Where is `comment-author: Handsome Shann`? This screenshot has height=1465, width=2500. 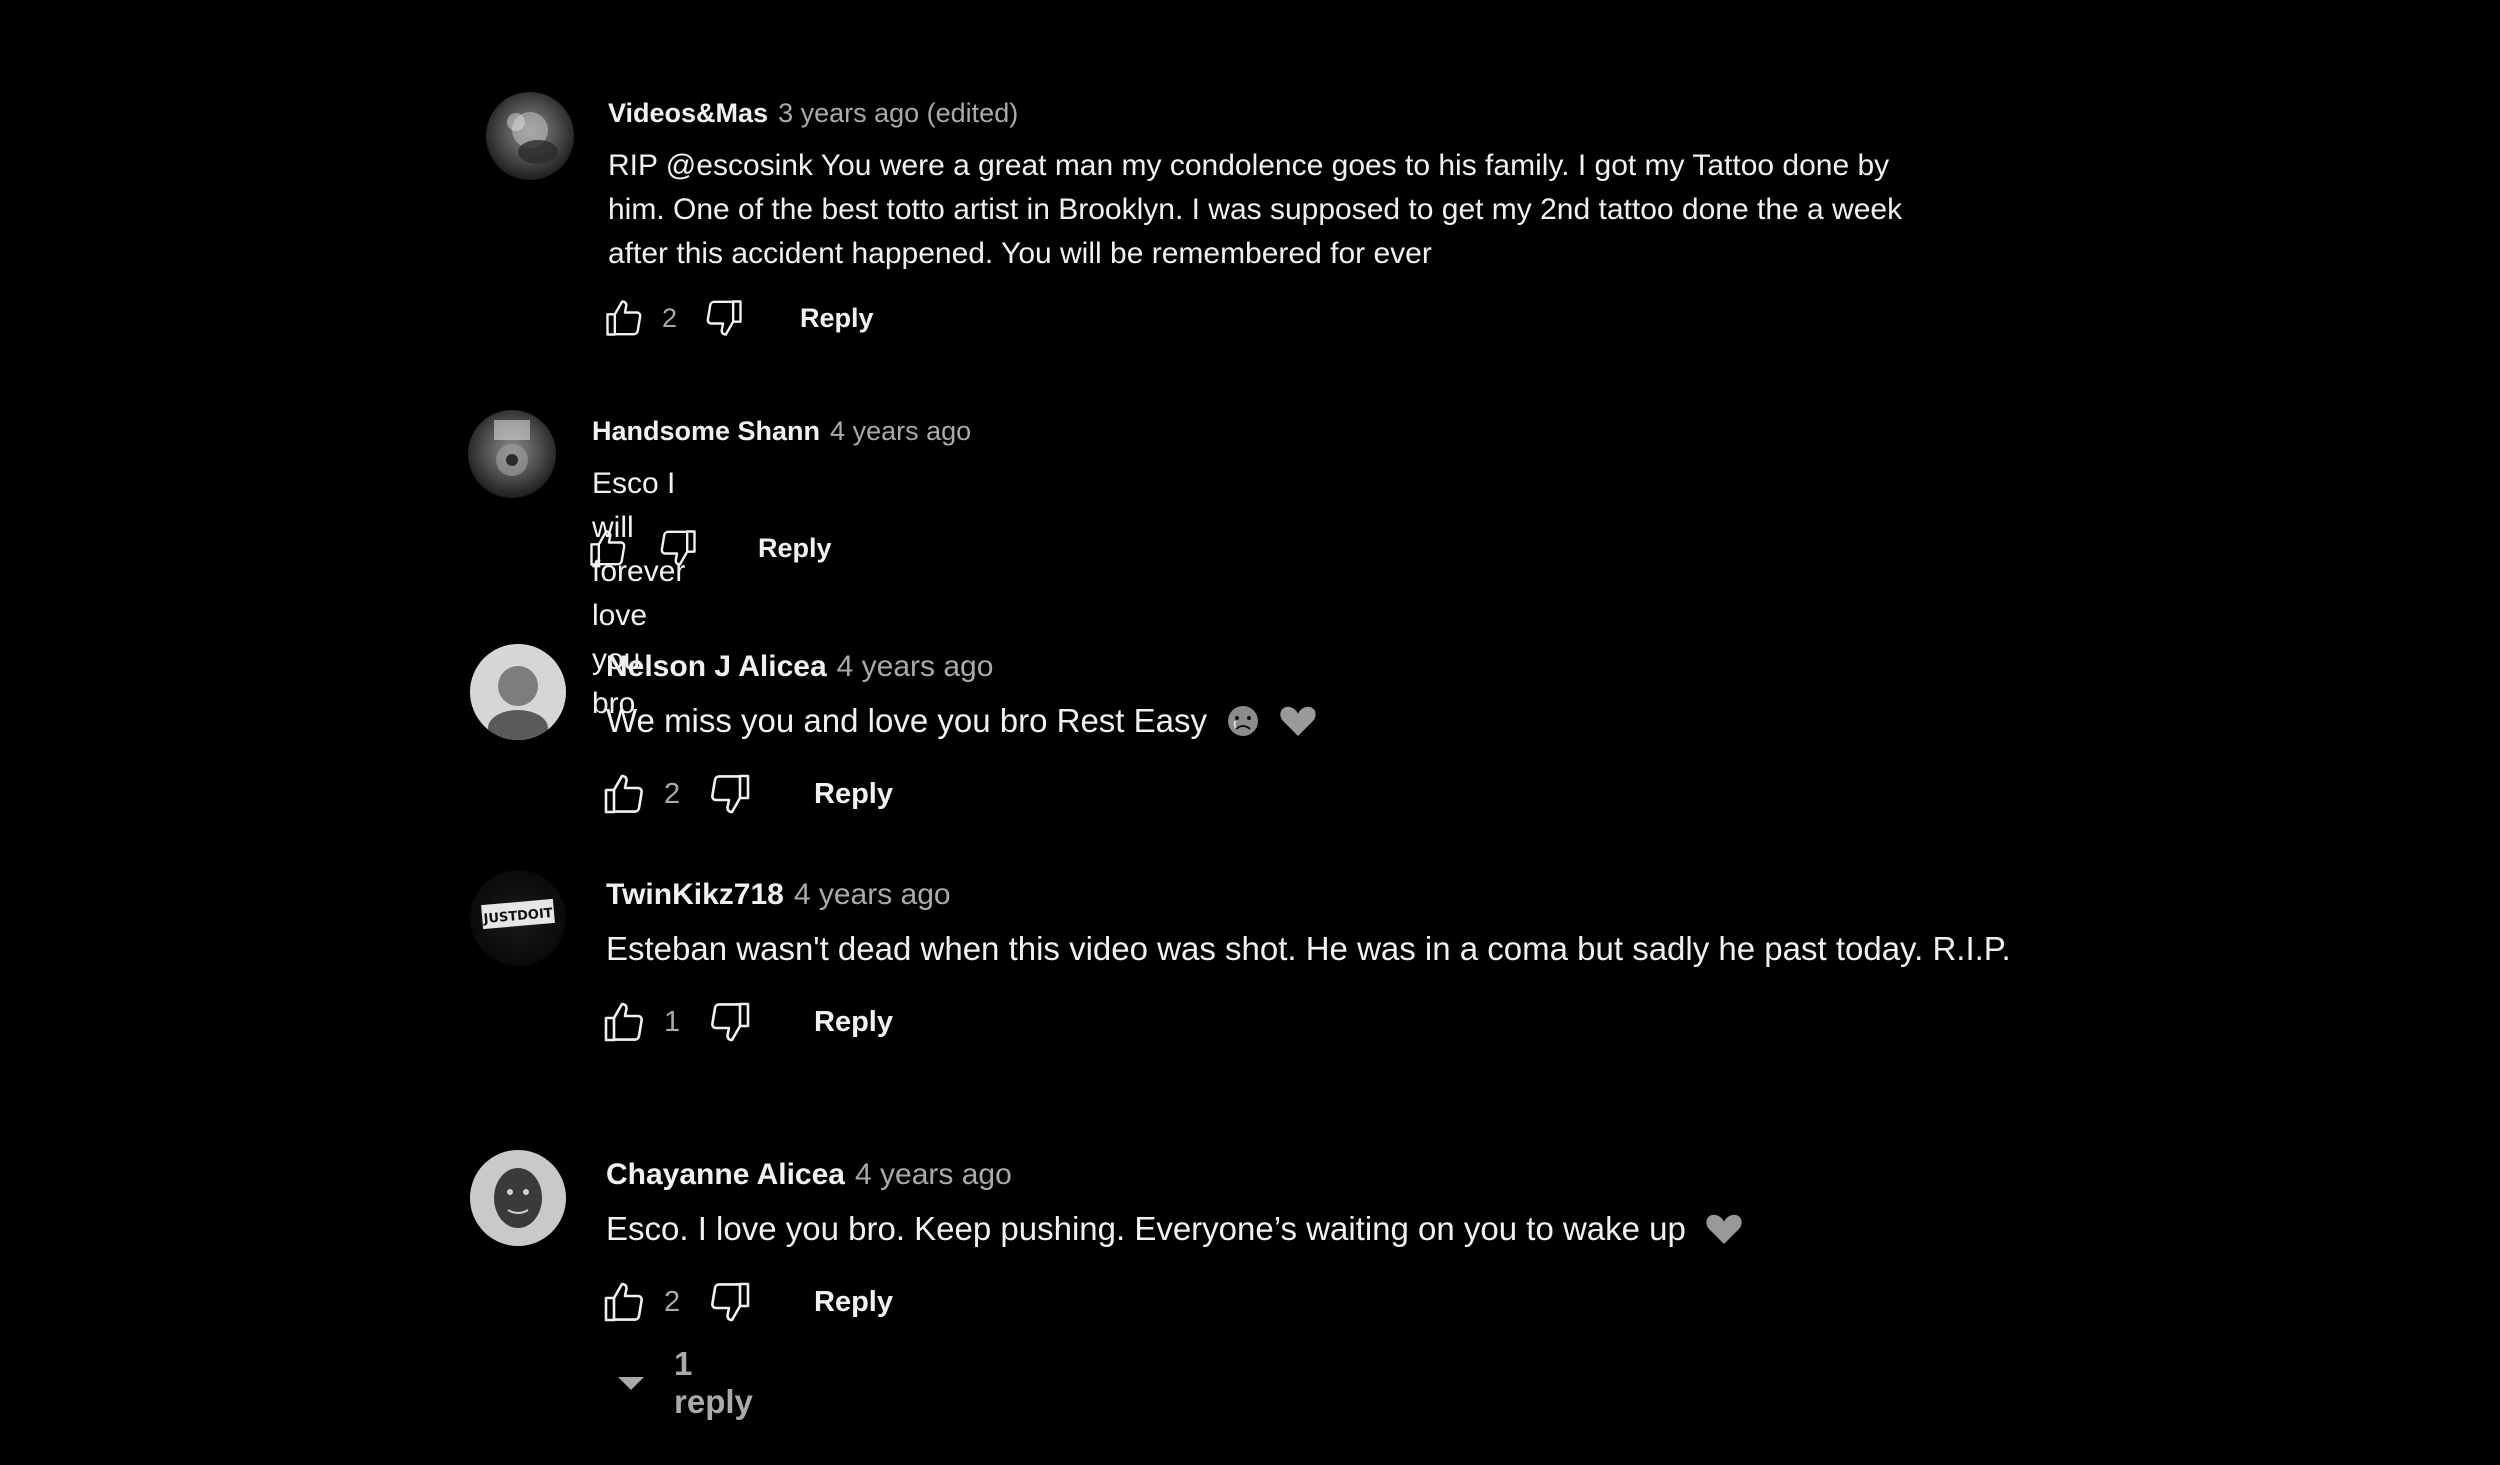
comment-author: Handsome Shann is located at coordinates (706, 431).